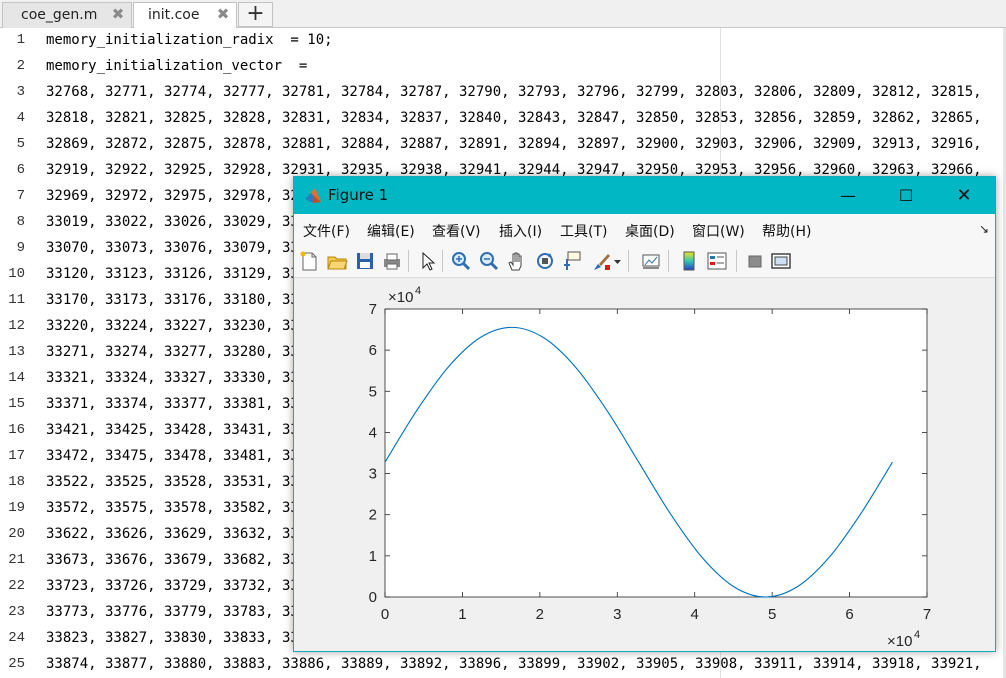 The image size is (1006, 678). What do you see at coordinates (16, 300) in the screenshot?
I see `line-number: 11` at bounding box center [16, 300].